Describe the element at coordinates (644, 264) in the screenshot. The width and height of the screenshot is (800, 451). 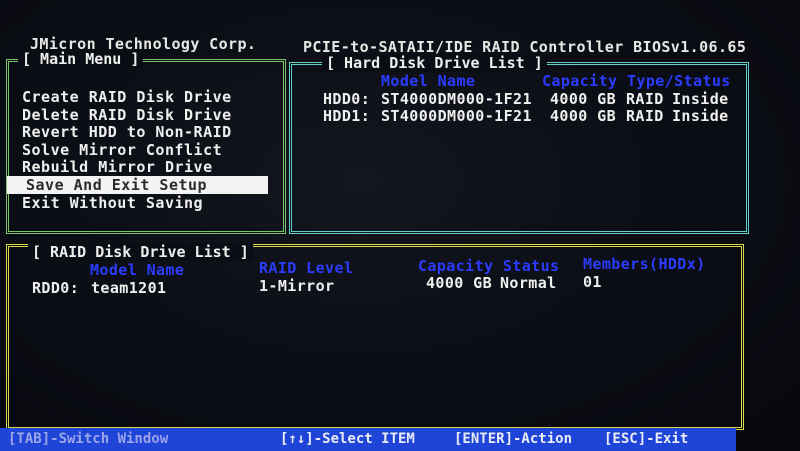
I see `raid-col-members: Members(HDDx)` at that location.